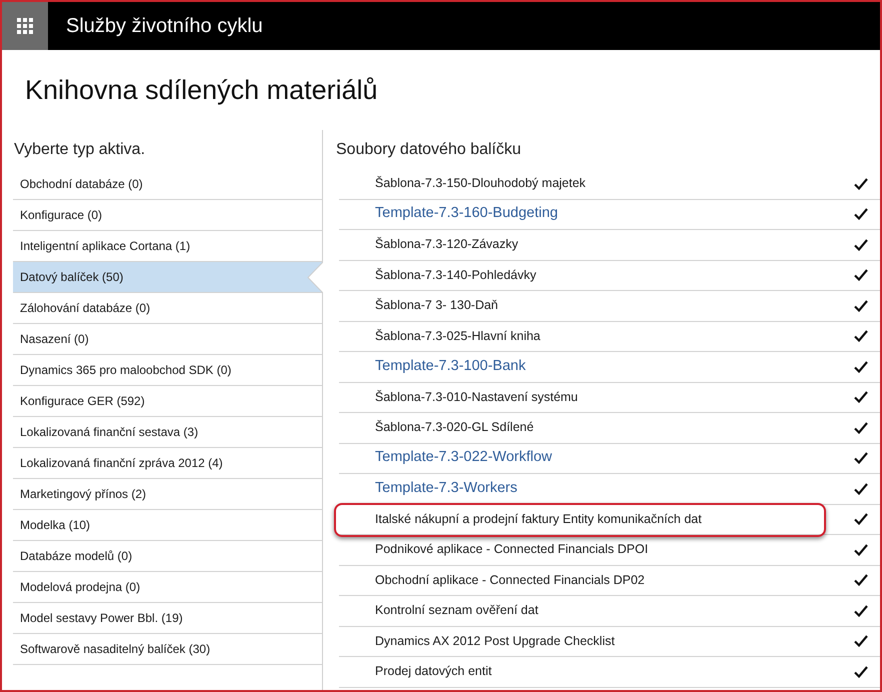  What do you see at coordinates (450, 367) in the screenshot?
I see `file-link: Template-7.3-100-Bank` at bounding box center [450, 367].